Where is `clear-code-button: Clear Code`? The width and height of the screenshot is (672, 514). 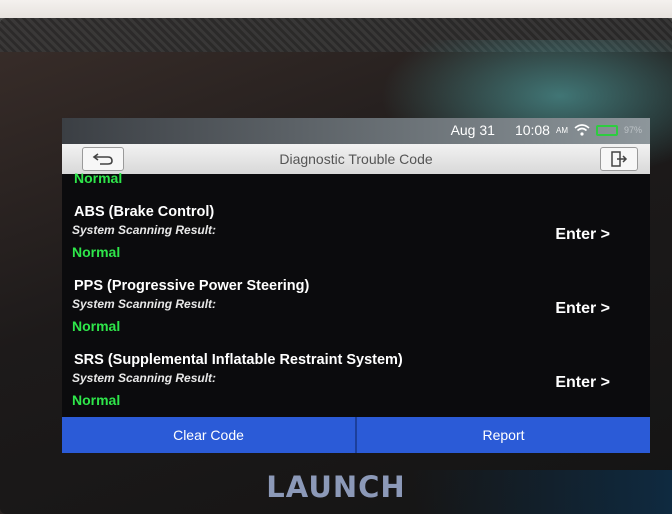
clear-code-button: Clear Code is located at coordinates (208, 435).